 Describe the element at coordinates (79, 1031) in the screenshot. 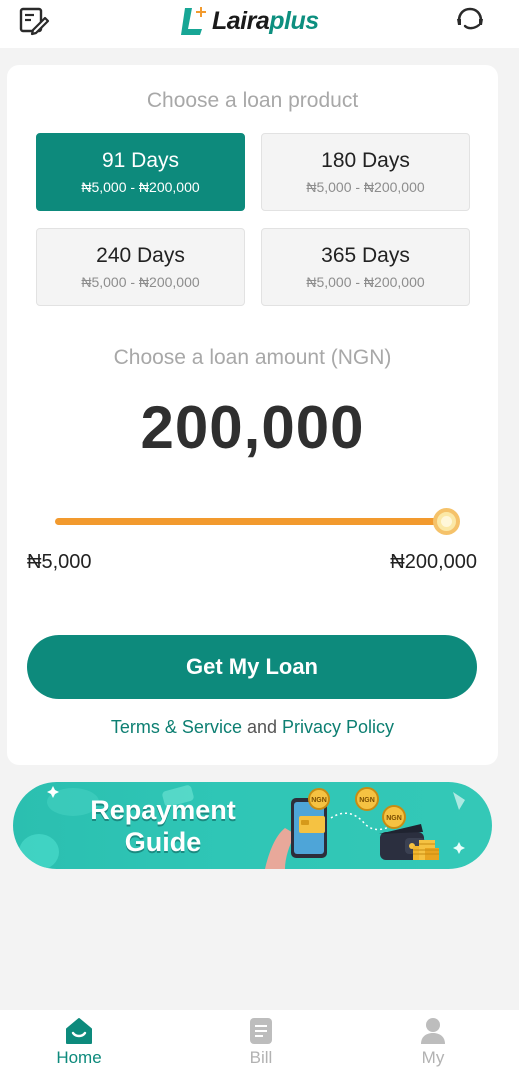

I see `home-icon` at that location.